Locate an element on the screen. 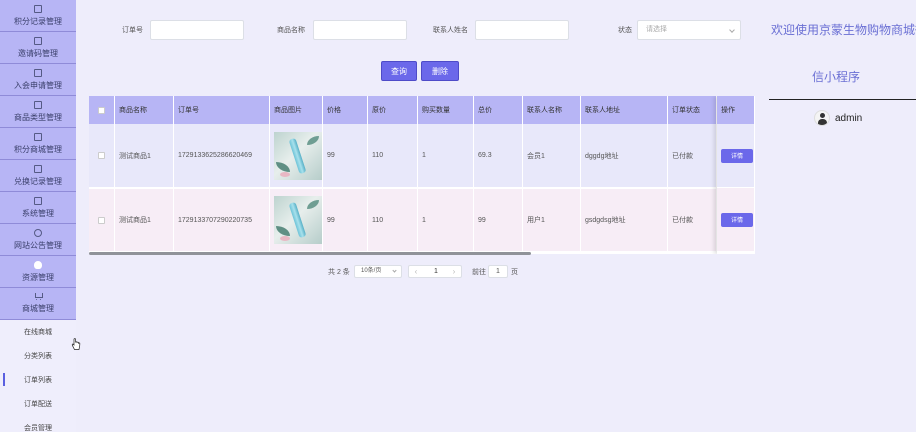 This screenshot has width=916, height=432. cell-contact-address: gsdgdsg地址 is located at coordinates (624, 220).